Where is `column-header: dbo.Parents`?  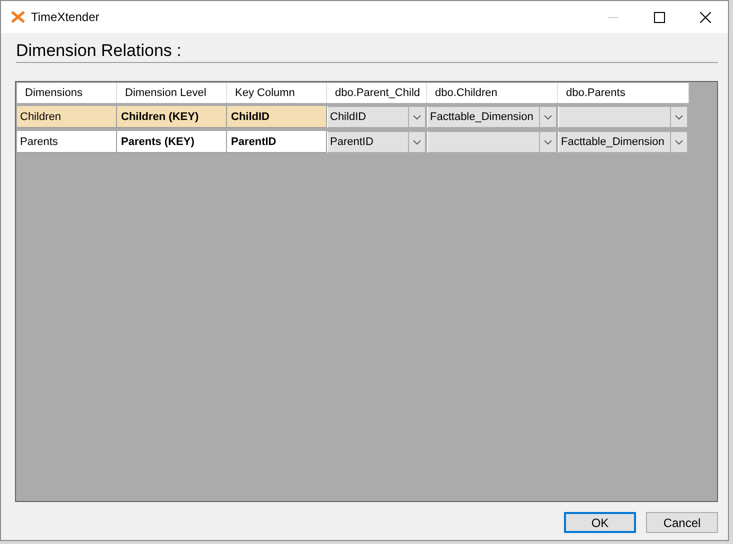
column-header: dbo.Parents is located at coordinates (623, 93).